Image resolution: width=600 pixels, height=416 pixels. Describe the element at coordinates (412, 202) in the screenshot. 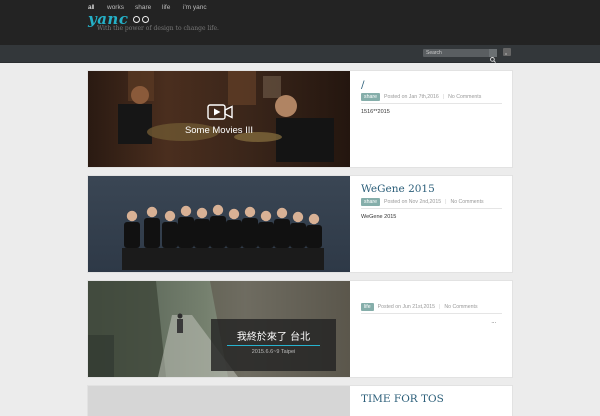

I see `post-date: Posted on Nov 2nd,2015` at that location.